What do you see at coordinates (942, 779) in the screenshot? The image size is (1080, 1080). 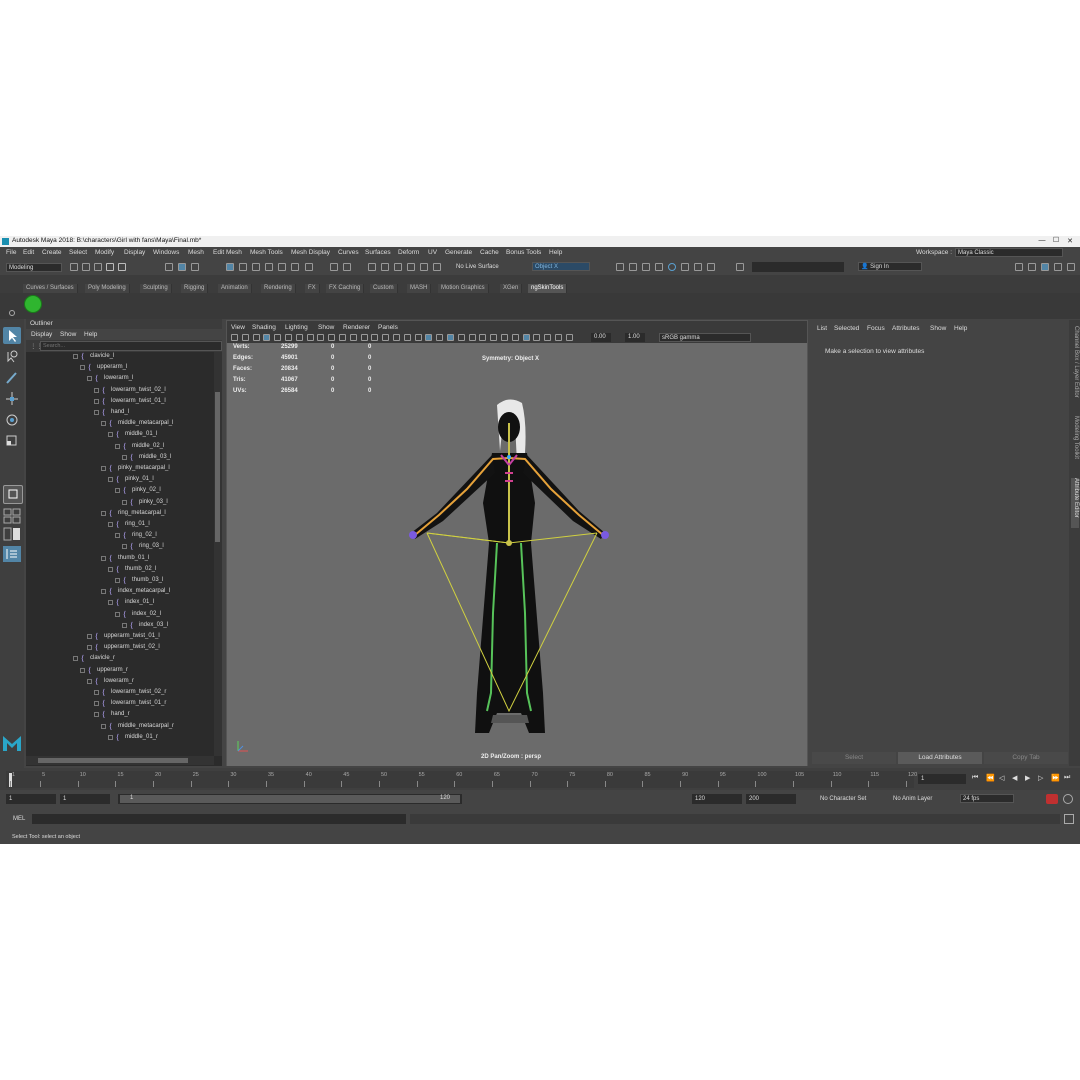 I see `current-frame-field: 1` at bounding box center [942, 779].